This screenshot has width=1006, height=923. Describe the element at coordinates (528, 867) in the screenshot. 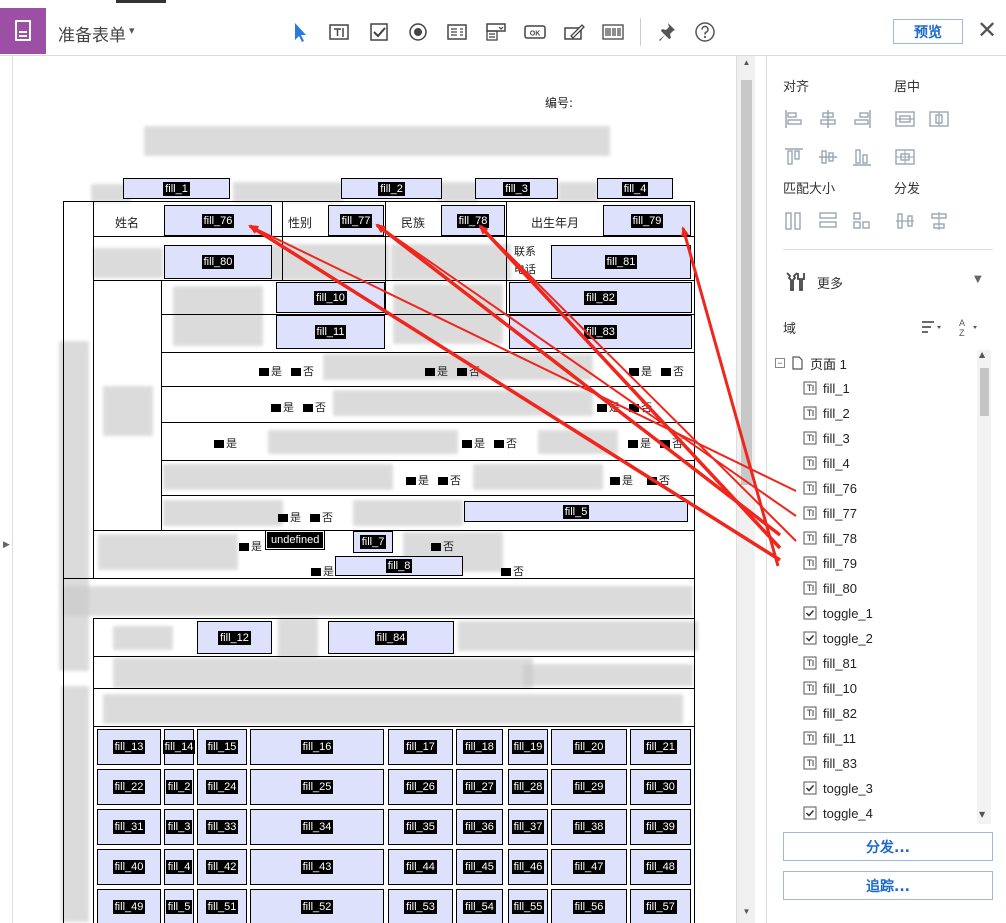

I see `form-field-fill_46: fill_46` at that location.